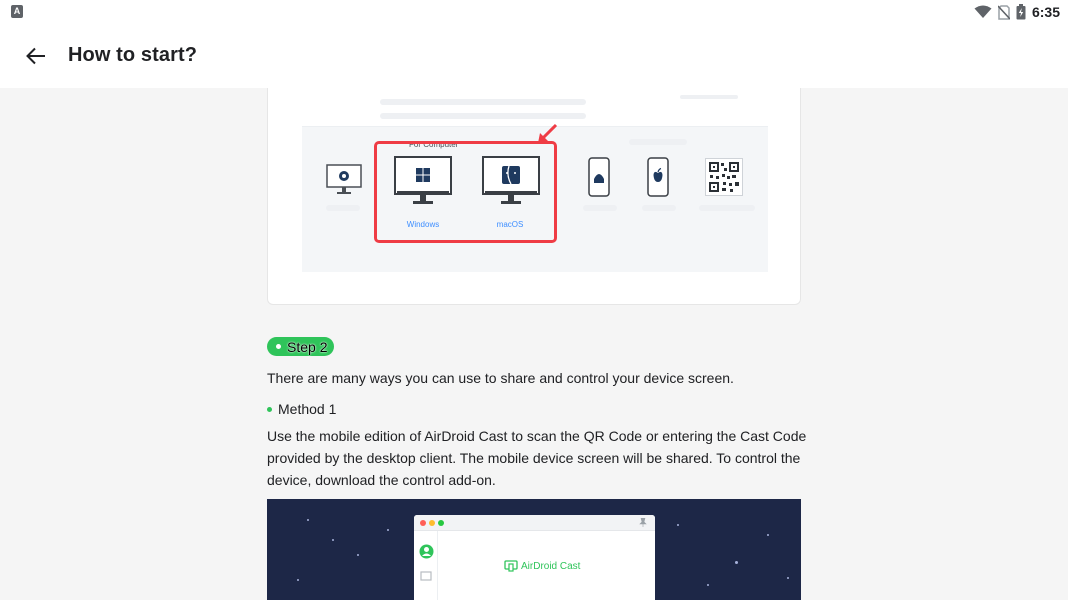 Image resolution: width=1068 pixels, height=600 pixels. I want to click on method-heading: Method 1, so click(301, 409).